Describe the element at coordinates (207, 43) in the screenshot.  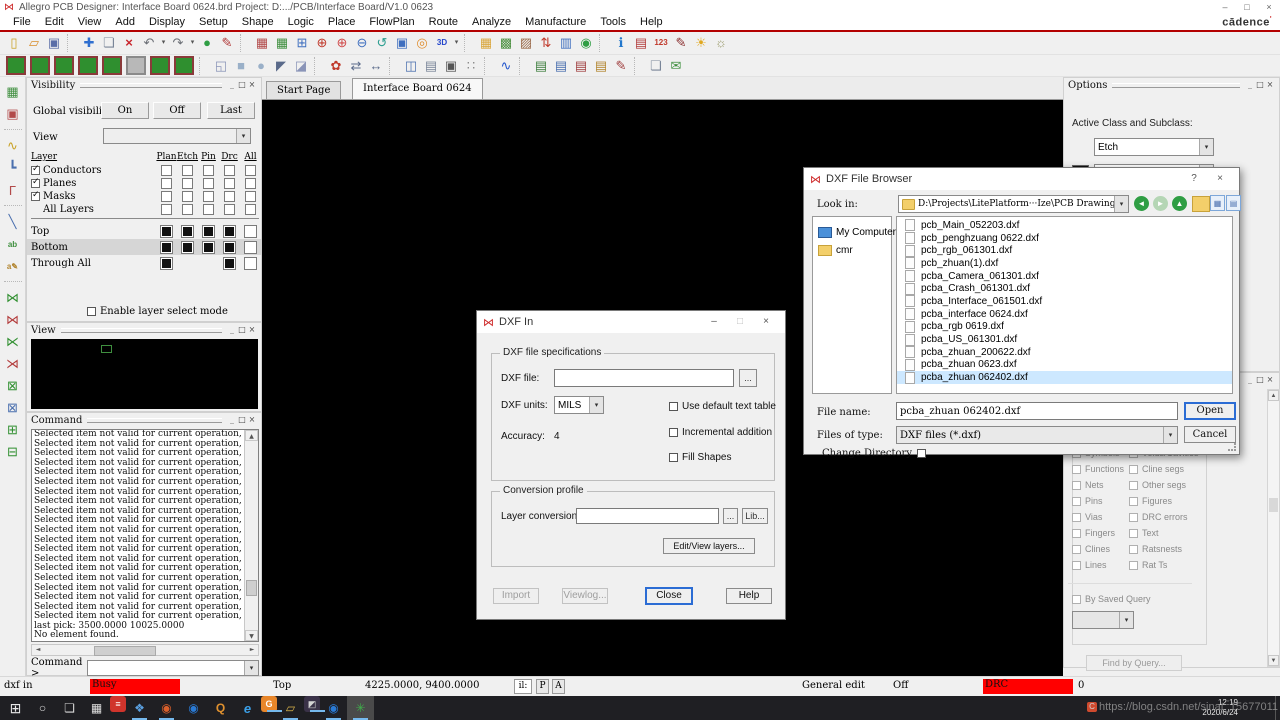
I see `color192-icon: ●` at that location.